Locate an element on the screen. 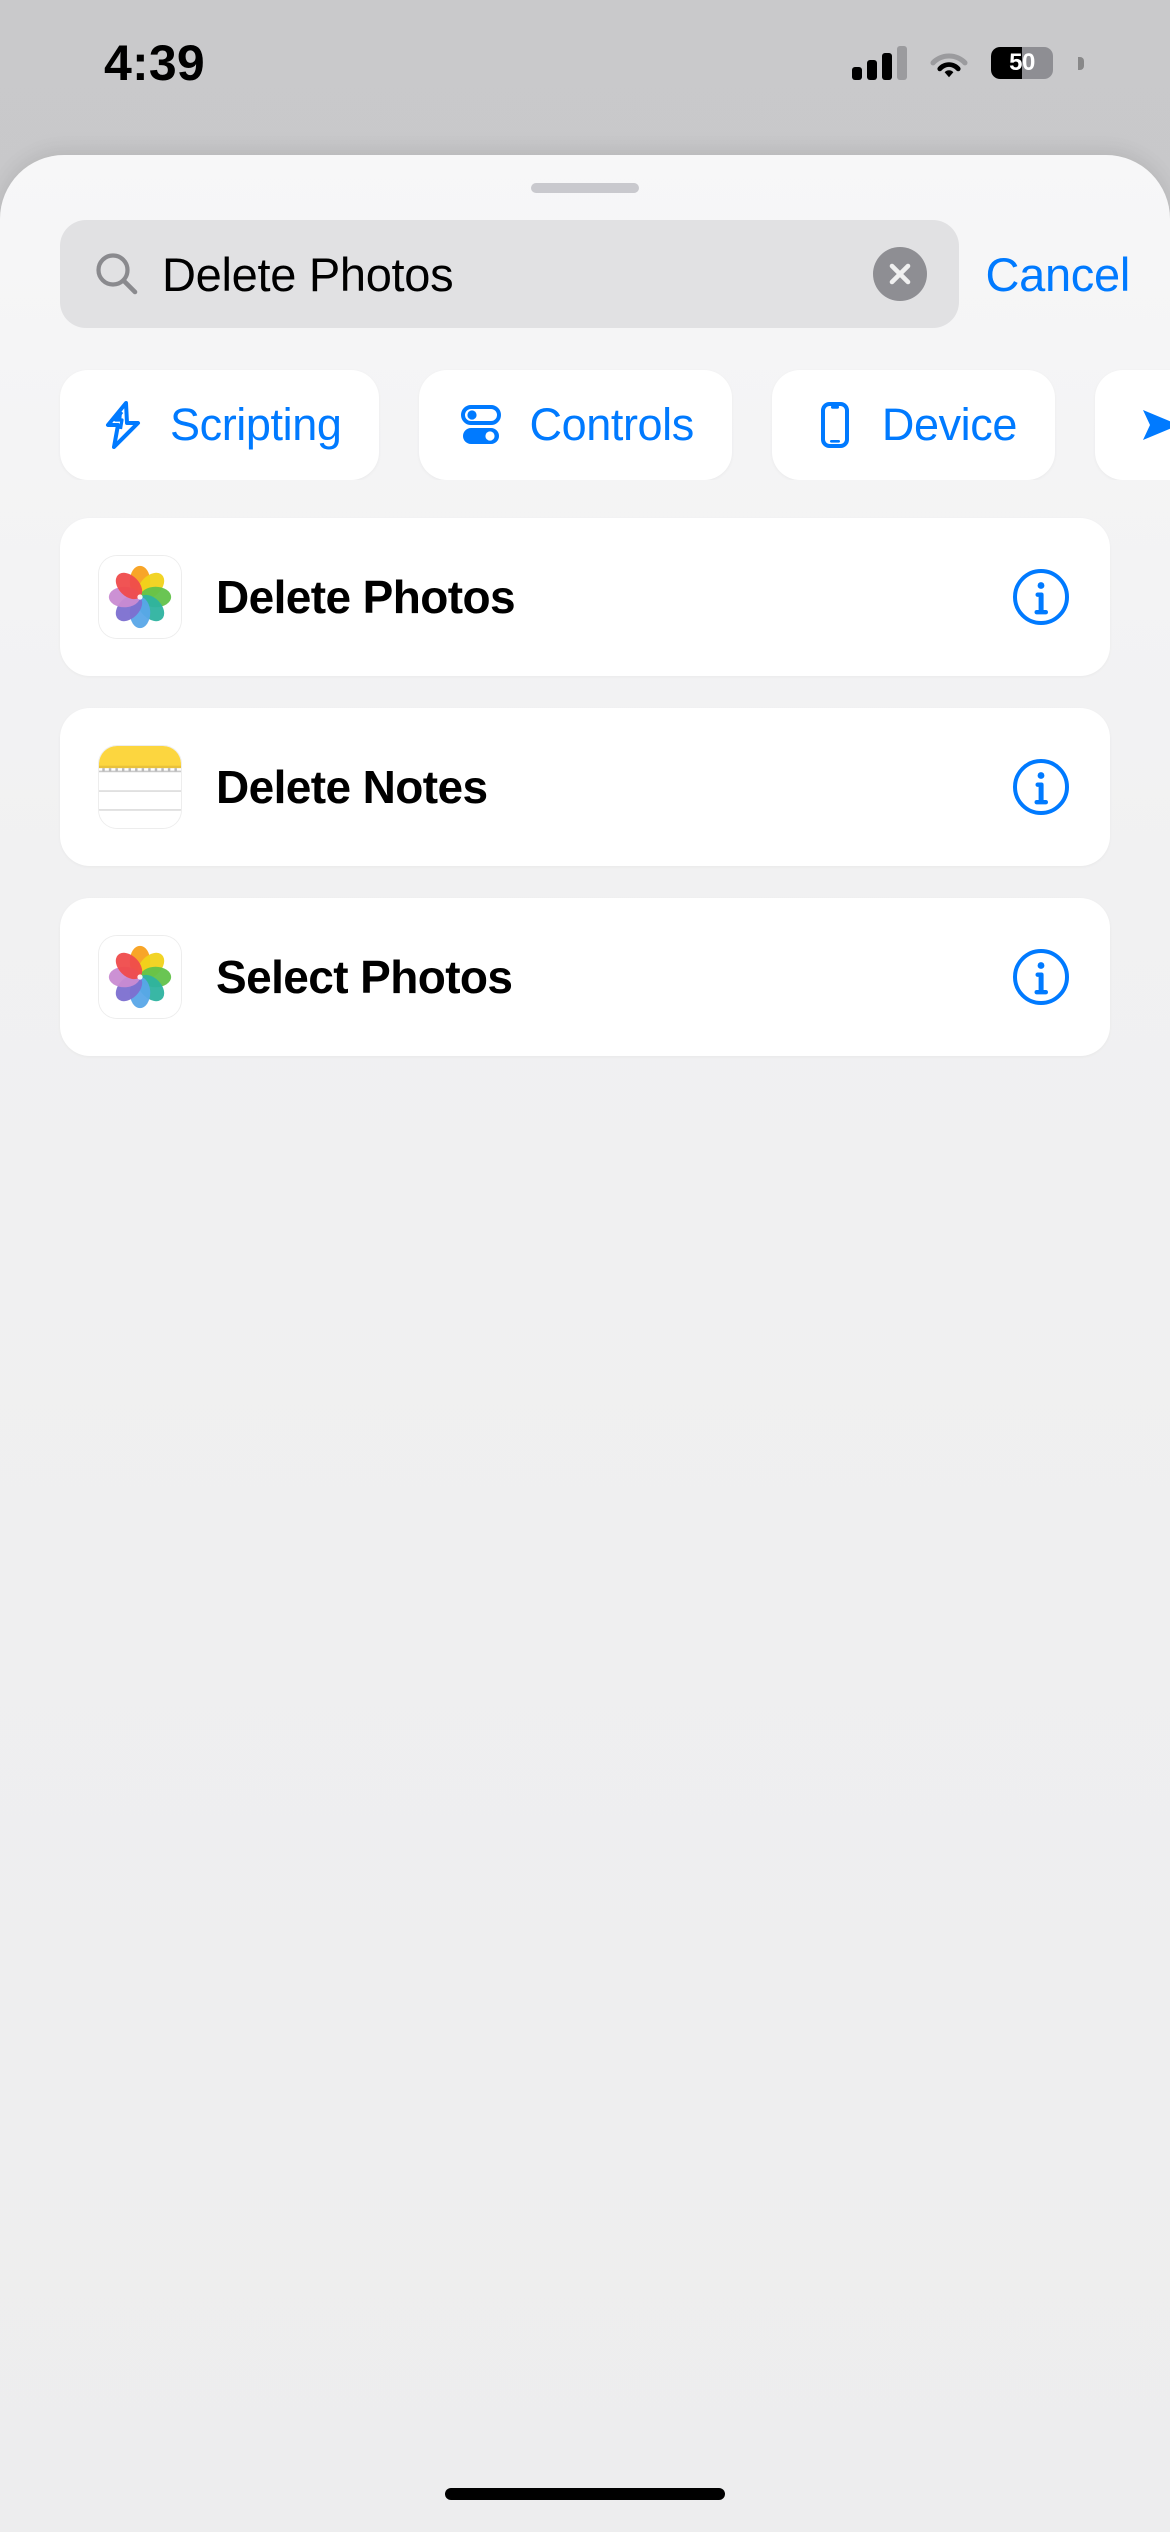 The image size is (1170, 2532). close-icon is located at coordinates (900, 274).